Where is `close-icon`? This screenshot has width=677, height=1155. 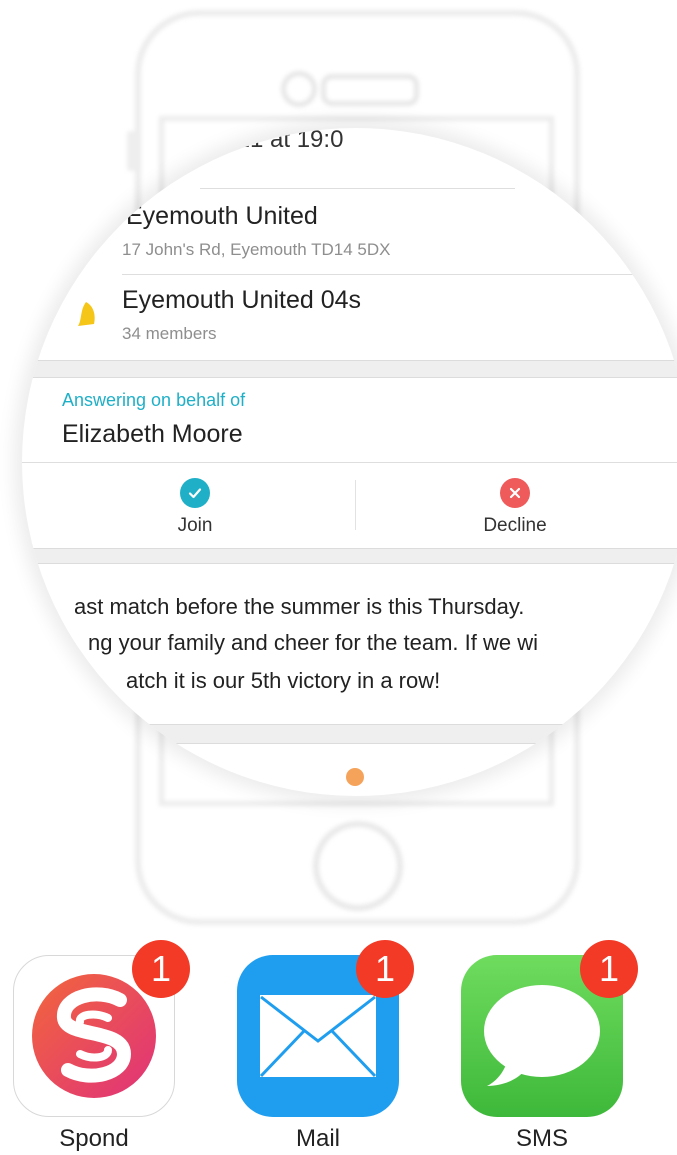
close-icon is located at coordinates (515, 493).